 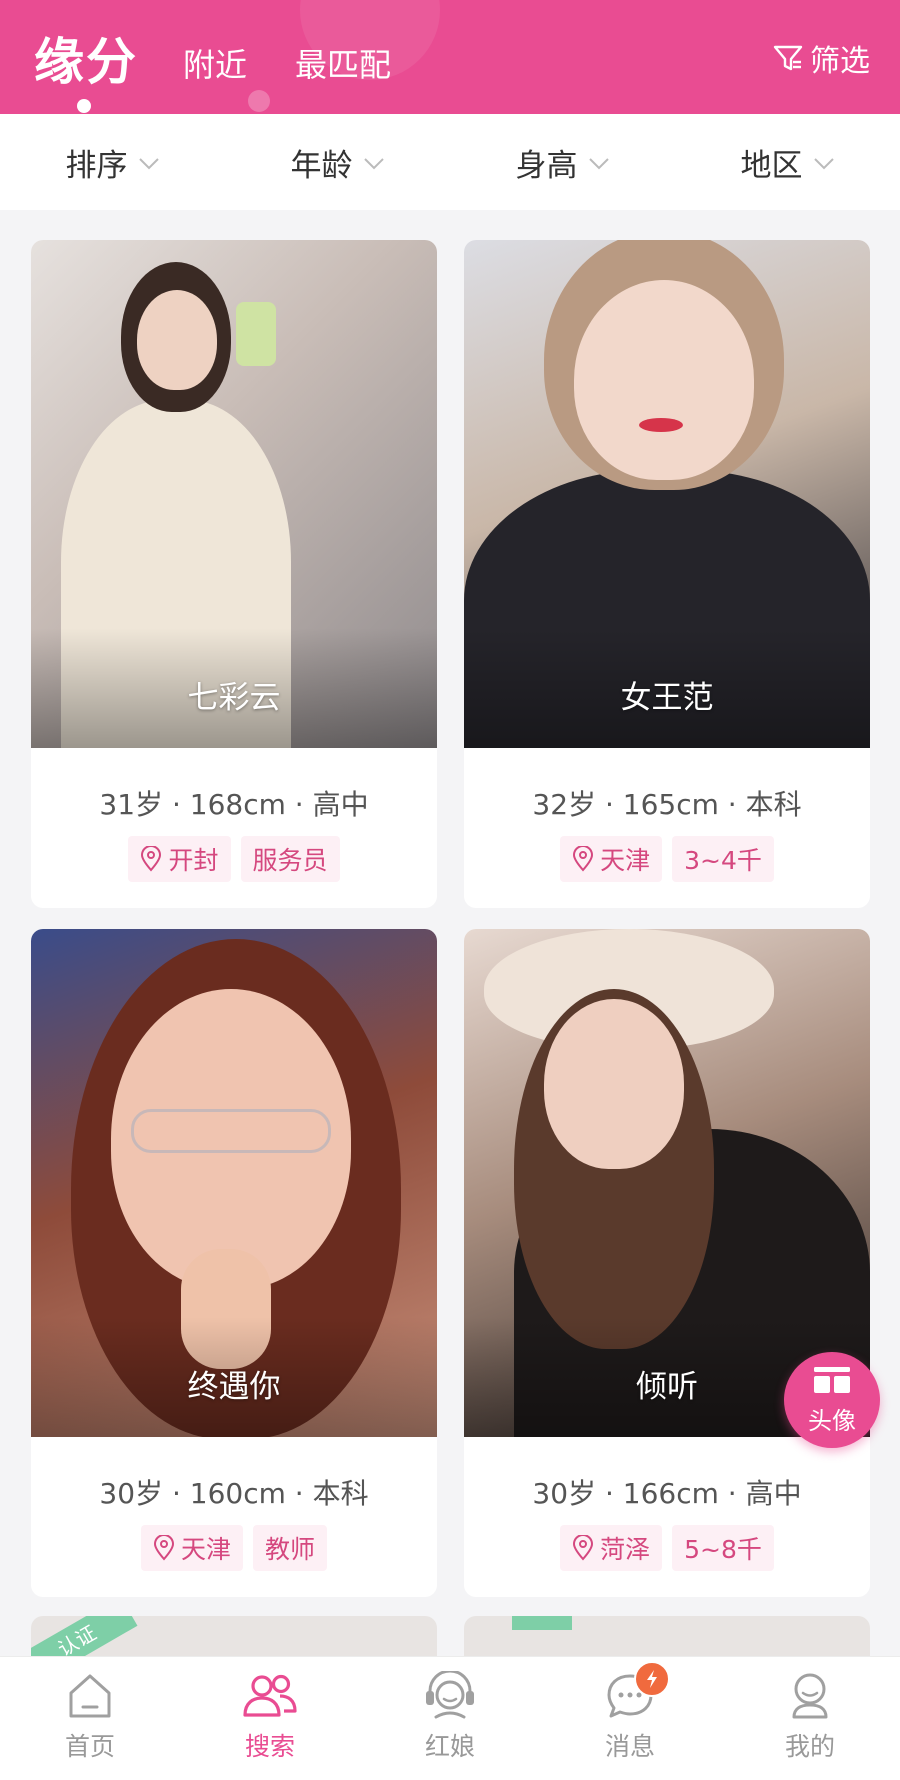 I want to click on filter-sort-label: 排序, so click(x=96, y=165).